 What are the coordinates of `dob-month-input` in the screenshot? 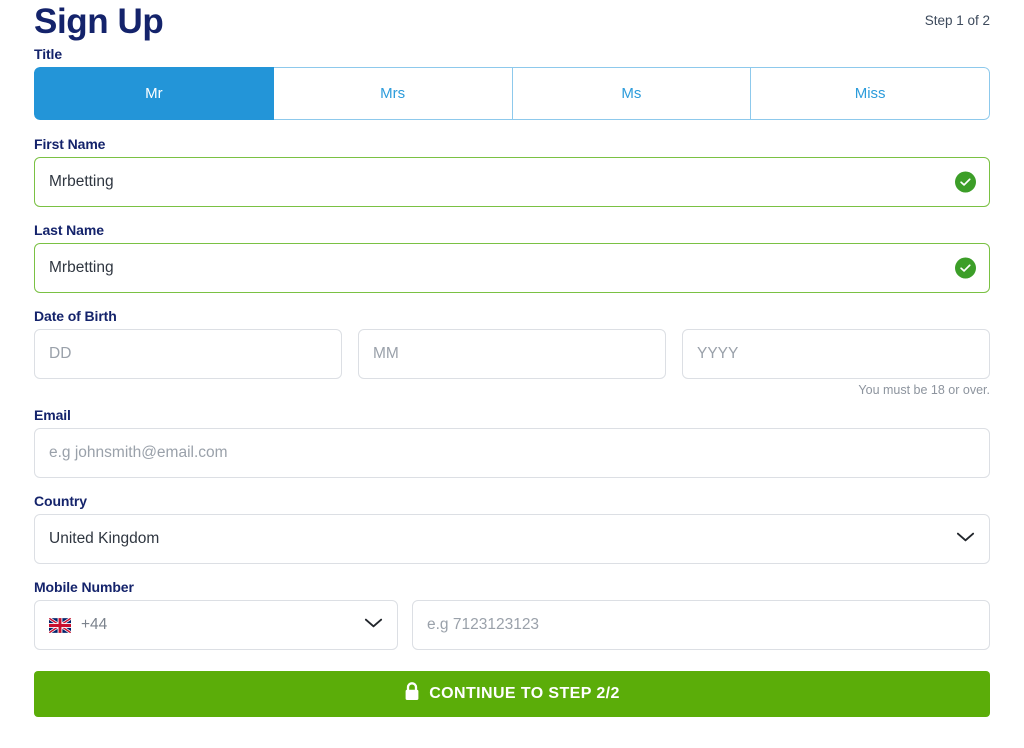 It's located at (512, 354).